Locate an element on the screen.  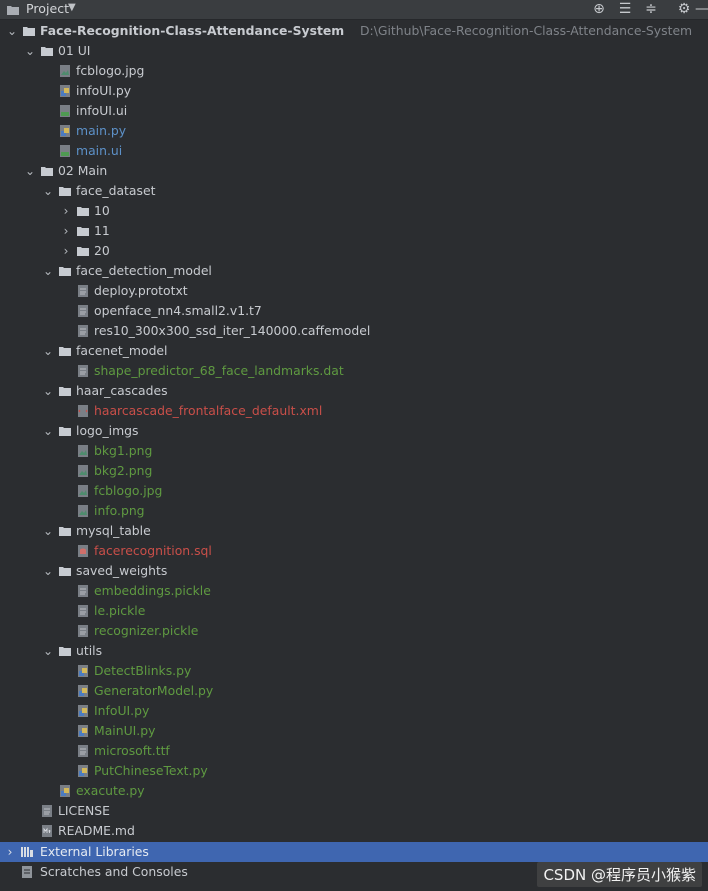
tree-item-label: face_detection_model is located at coordinates (144, 270).